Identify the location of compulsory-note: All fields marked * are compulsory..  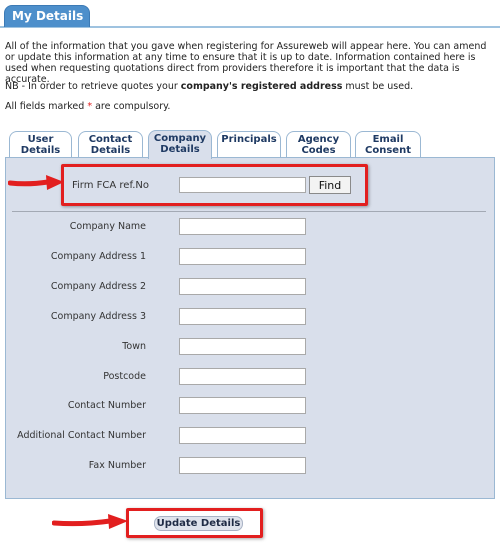
(87, 106).